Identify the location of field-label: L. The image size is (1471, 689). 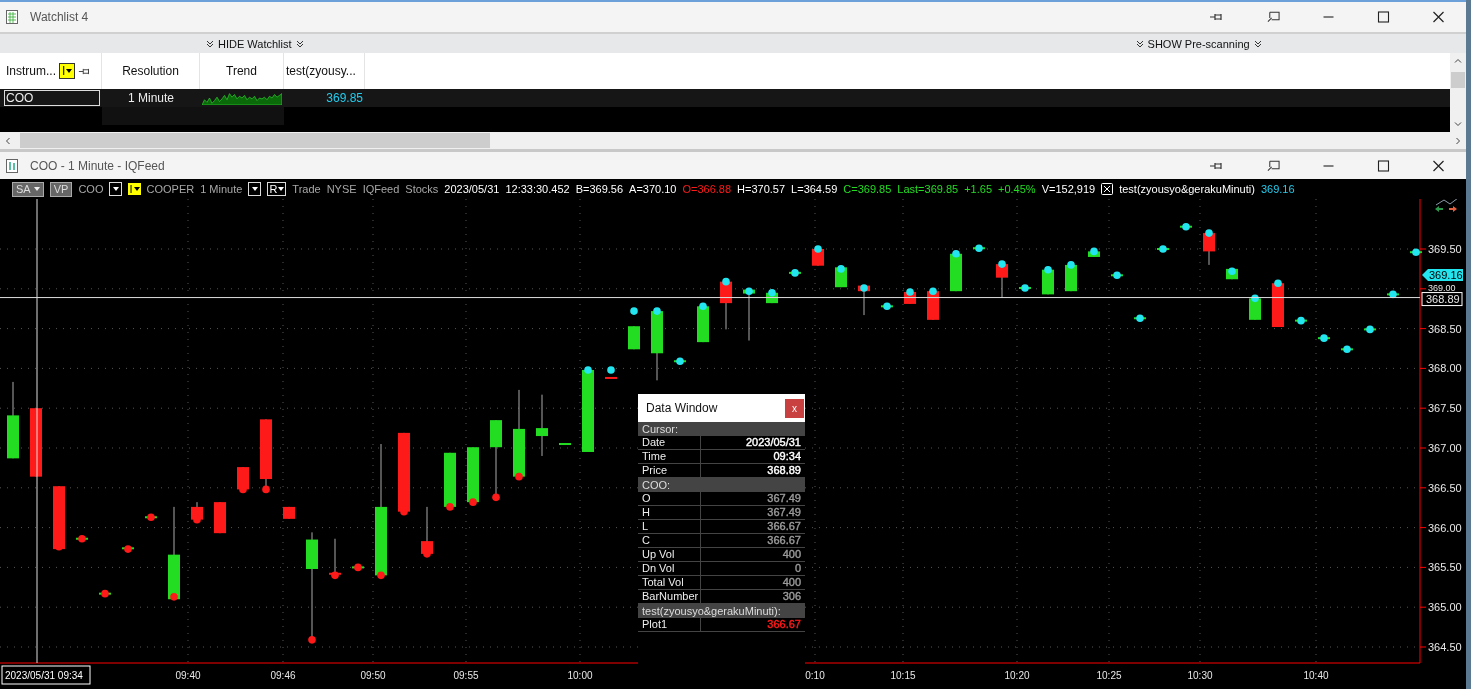
(669, 526).